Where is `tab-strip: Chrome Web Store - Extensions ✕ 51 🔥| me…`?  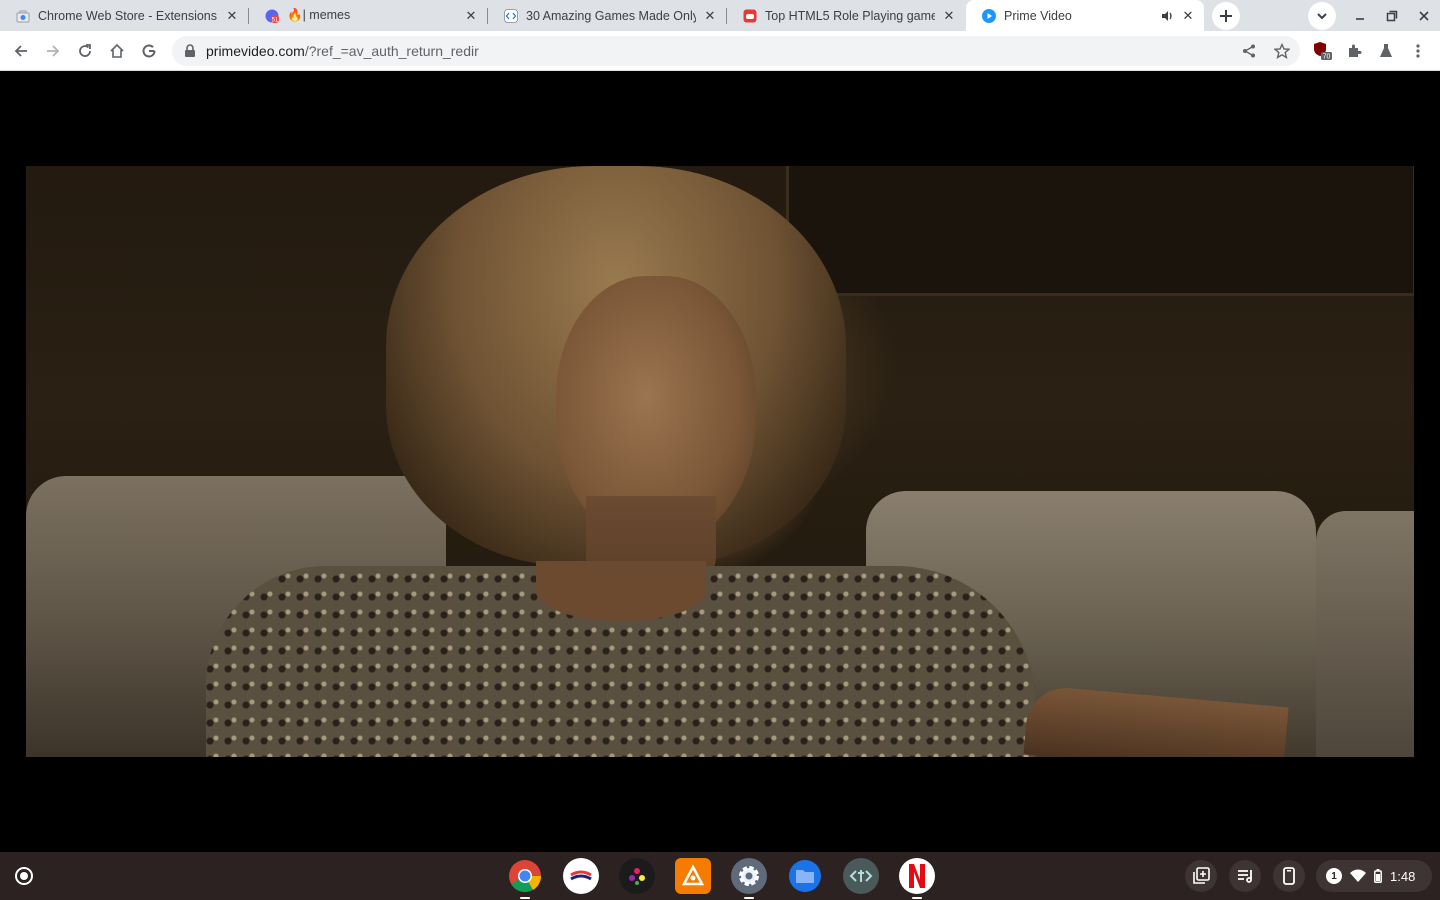 tab-strip: Chrome Web Store - Extensions ✕ 51 🔥| me… is located at coordinates (720, 15).